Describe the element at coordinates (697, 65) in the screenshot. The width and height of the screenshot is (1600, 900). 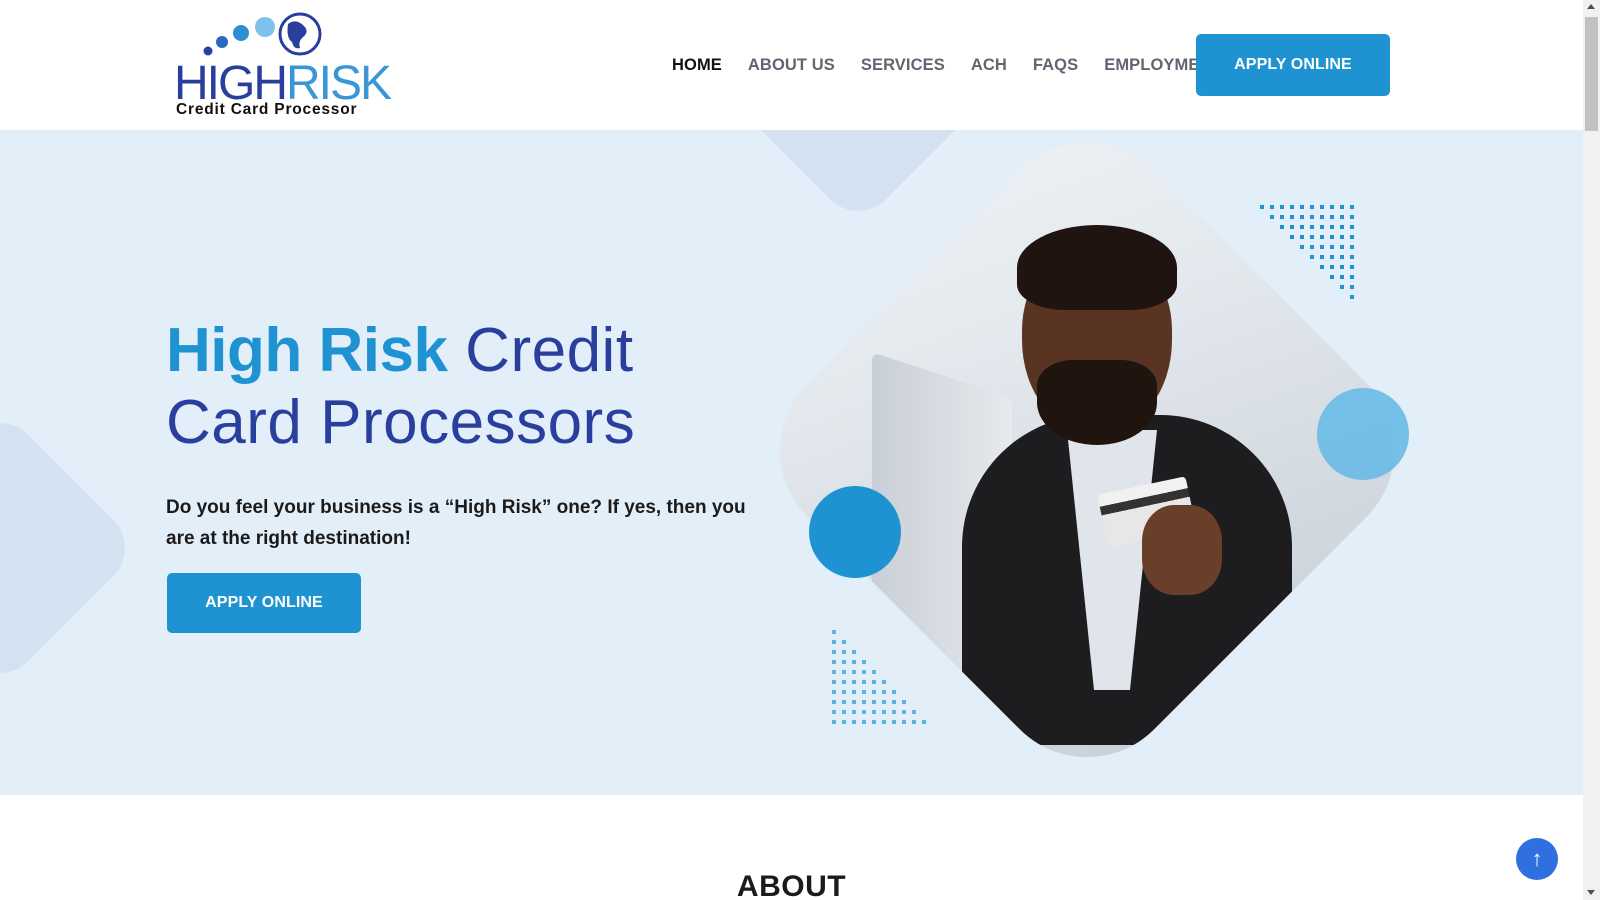
I see `nav-home: HOME` at that location.